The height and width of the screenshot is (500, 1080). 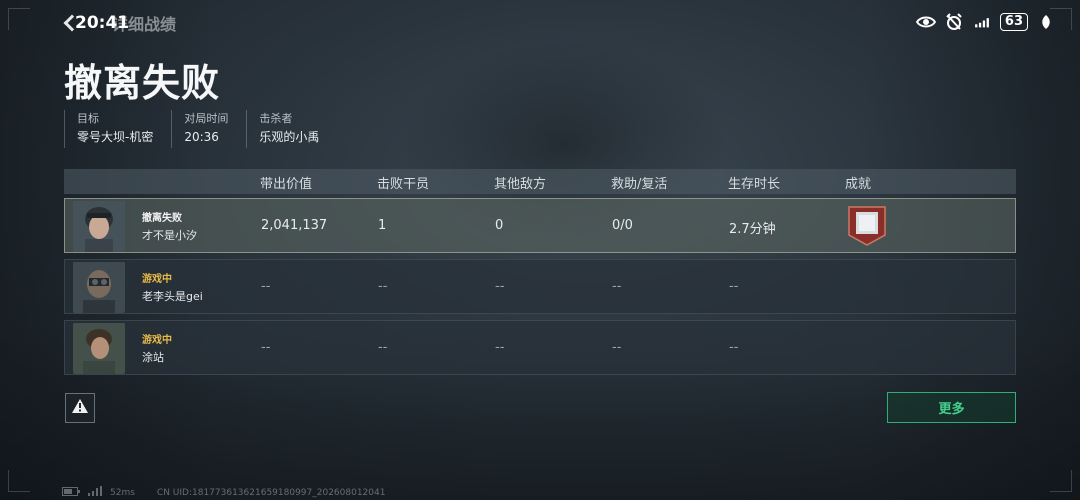 I want to click on column-header: 成就, so click(x=858, y=184).